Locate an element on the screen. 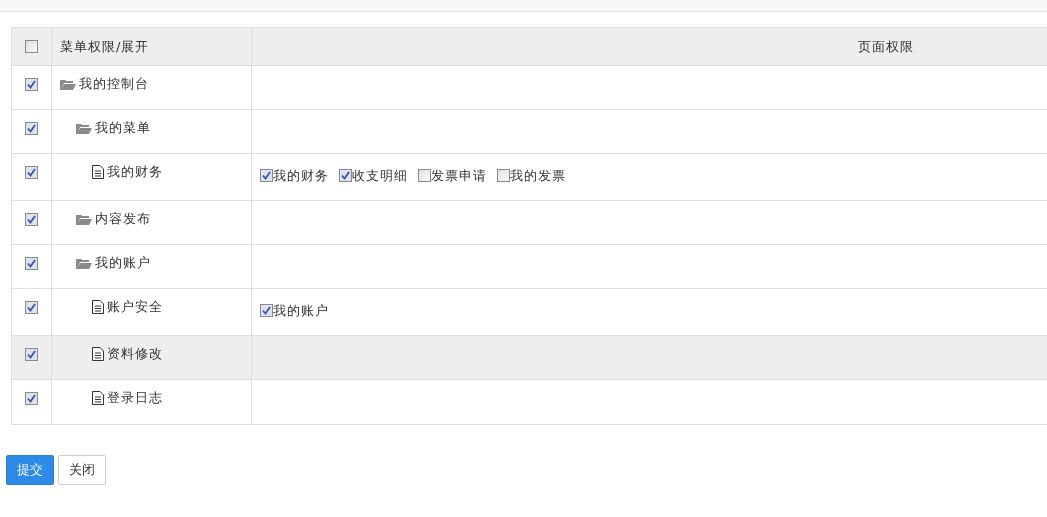 The width and height of the screenshot is (1047, 517). permission-label: 我的财务 is located at coordinates (301, 176).